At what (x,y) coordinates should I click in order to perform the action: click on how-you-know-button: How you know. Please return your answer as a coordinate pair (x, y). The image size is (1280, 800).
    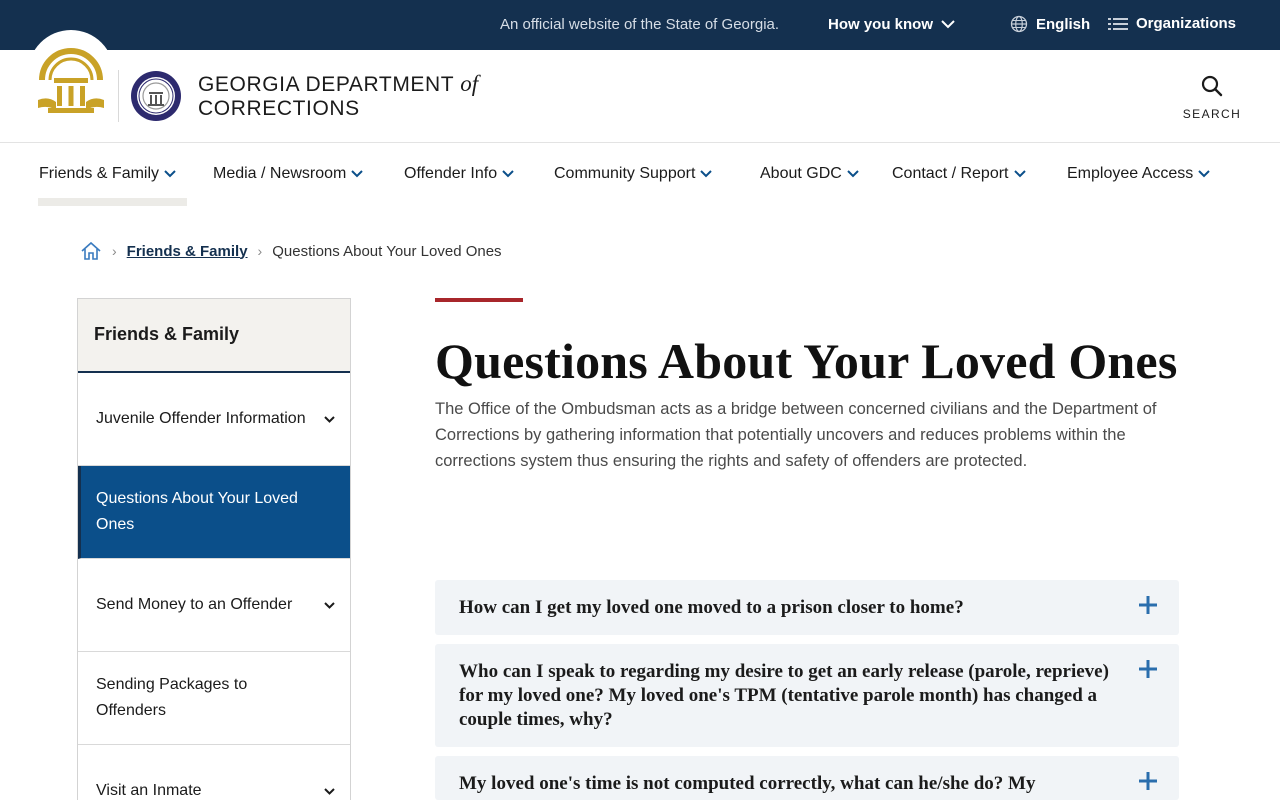
    Looking at the image, I should click on (891, 24).